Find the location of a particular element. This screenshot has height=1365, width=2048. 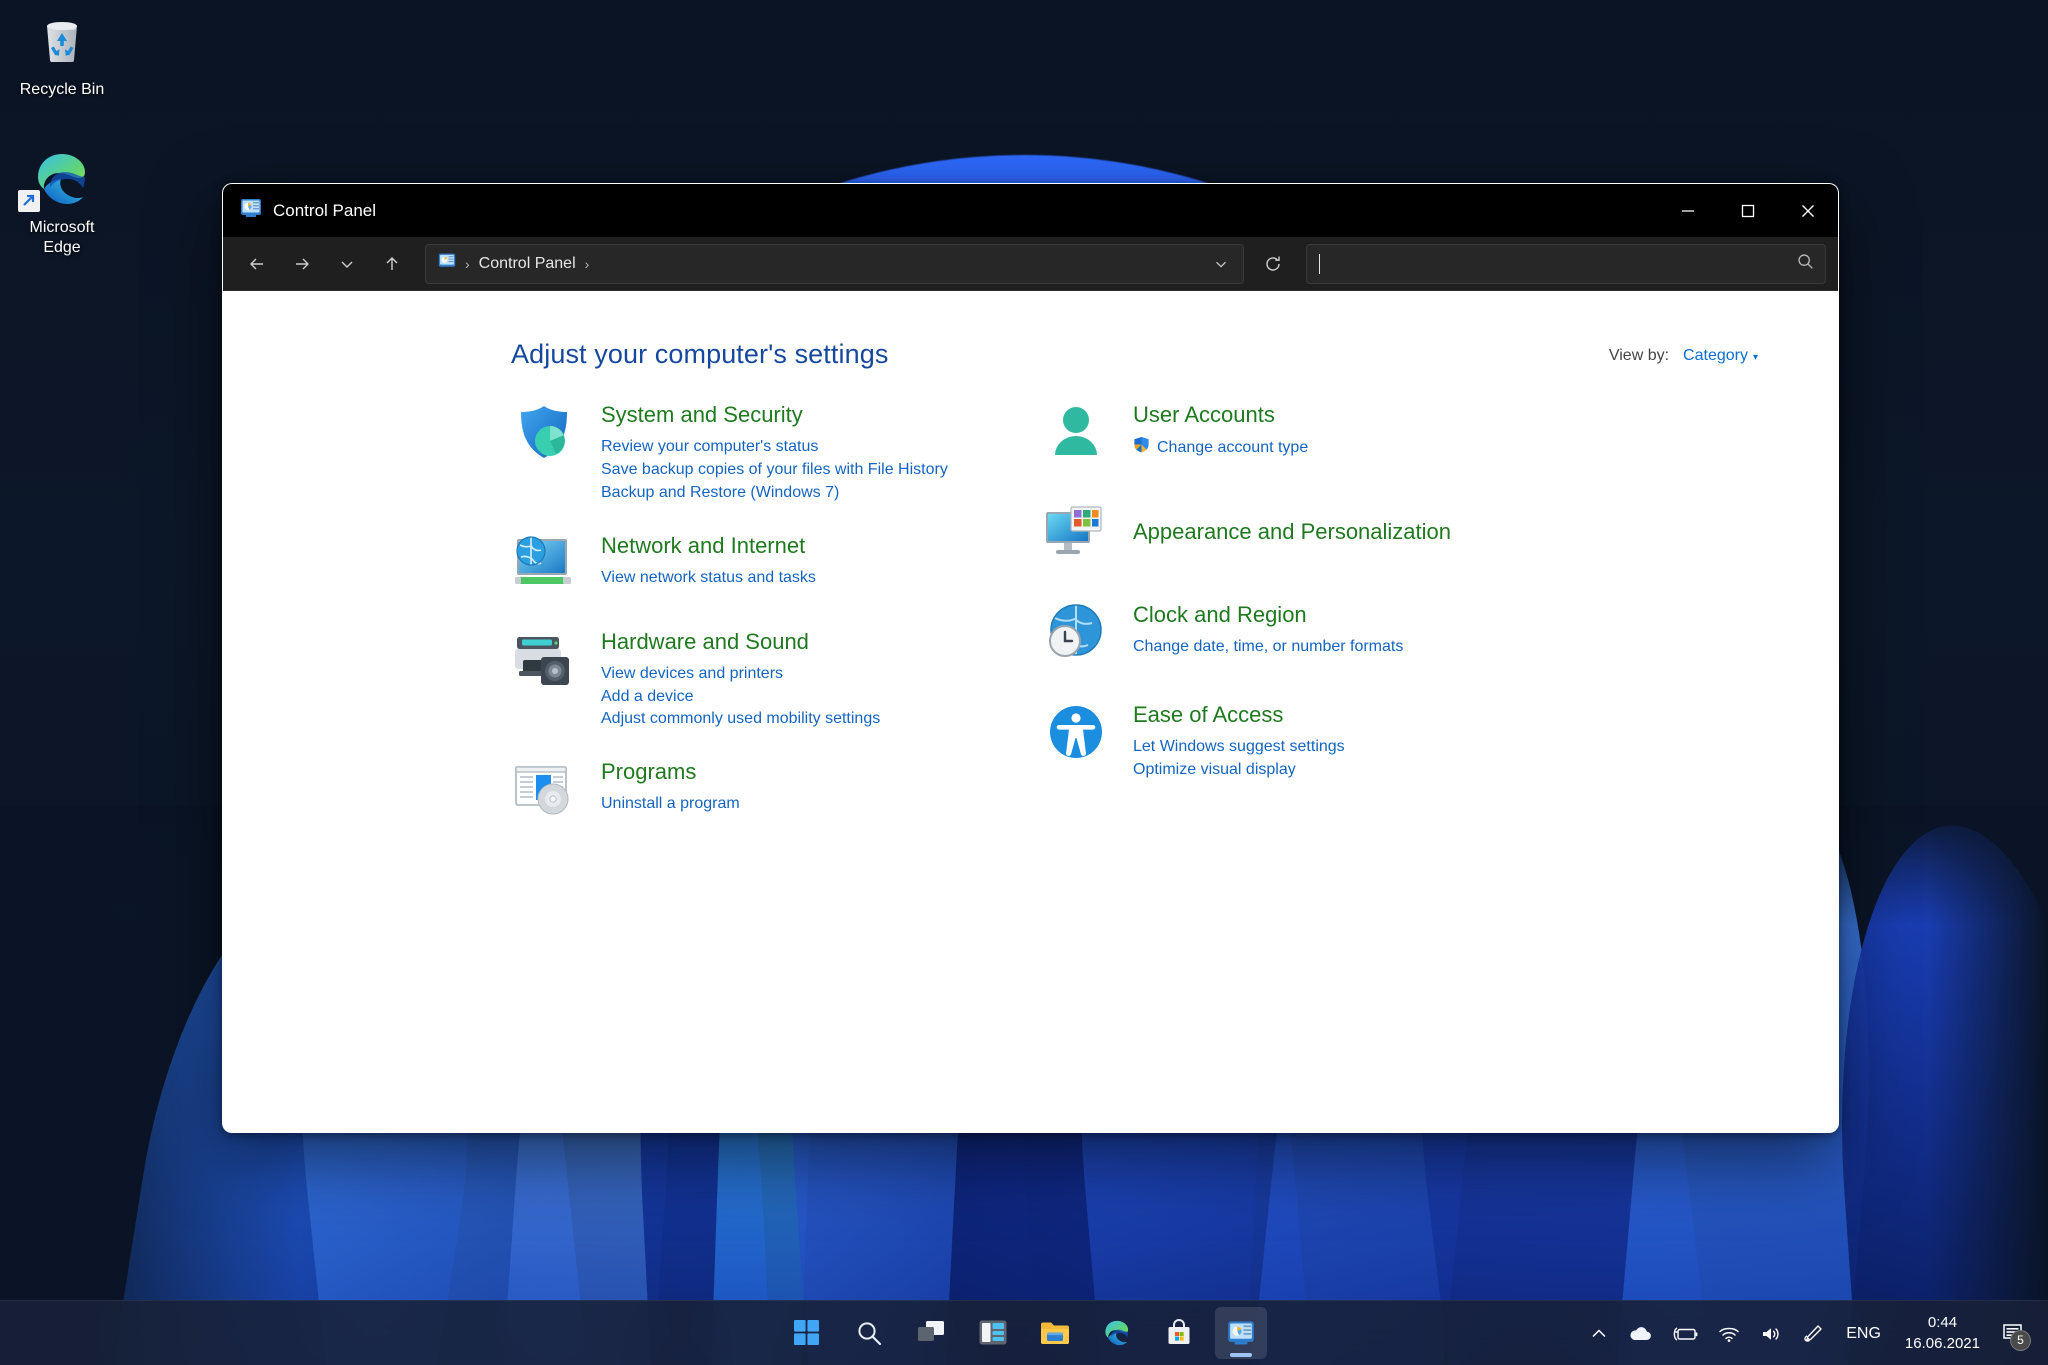

text-caret is located at coordinates (1319, 263).